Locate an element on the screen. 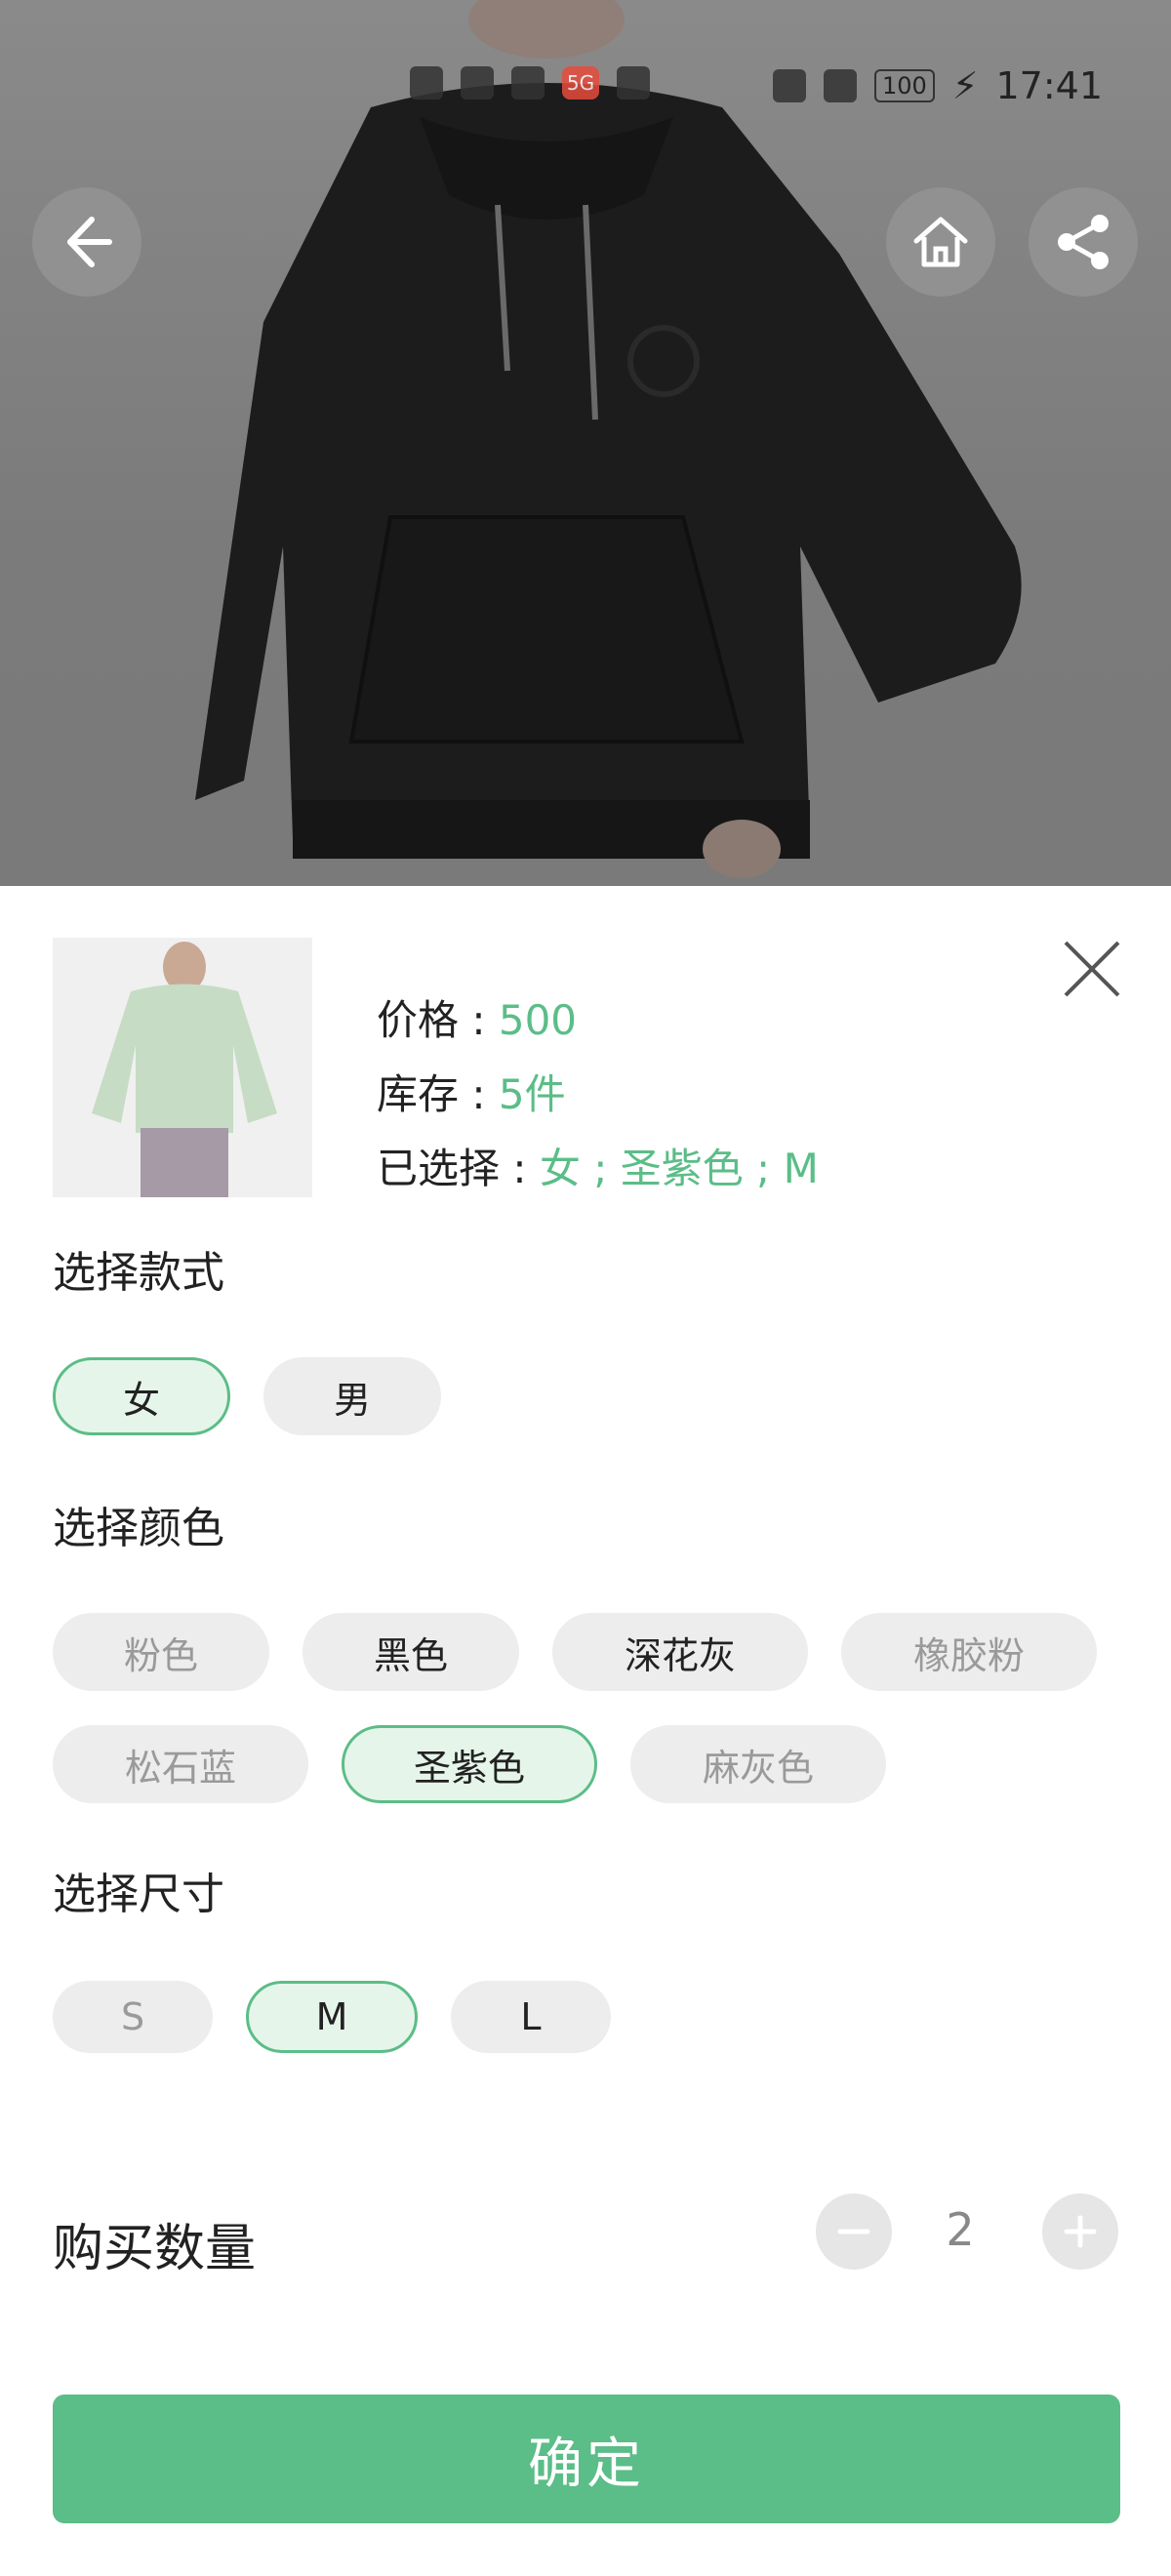 This screenshot has width=1171, height=2576. signal-4g-icon is located at coordinates (477, 83).